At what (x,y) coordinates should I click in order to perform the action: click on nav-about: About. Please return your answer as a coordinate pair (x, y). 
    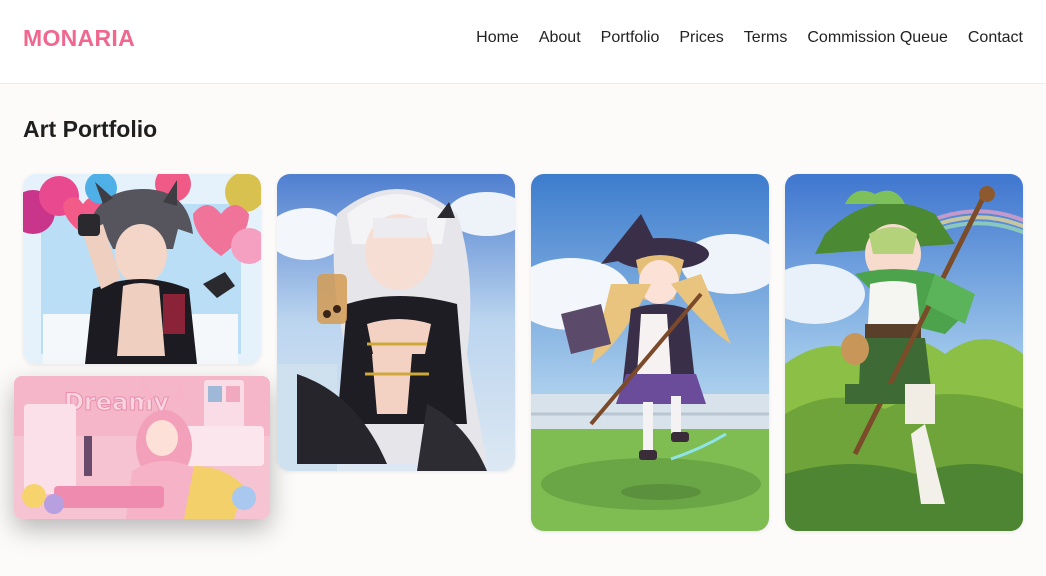
    Looking at the image, I should click on (560, 38).